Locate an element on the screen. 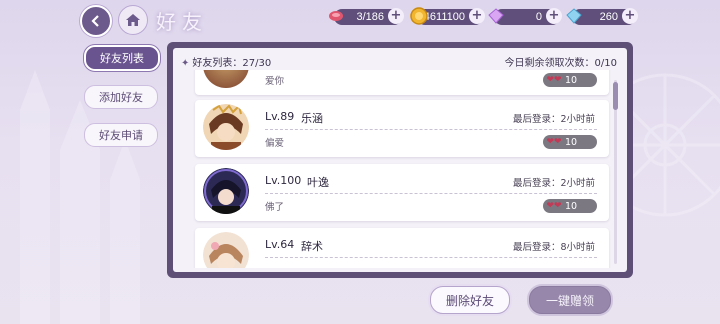  friend-name: 叶逸 is located at coordinates (318, 182).